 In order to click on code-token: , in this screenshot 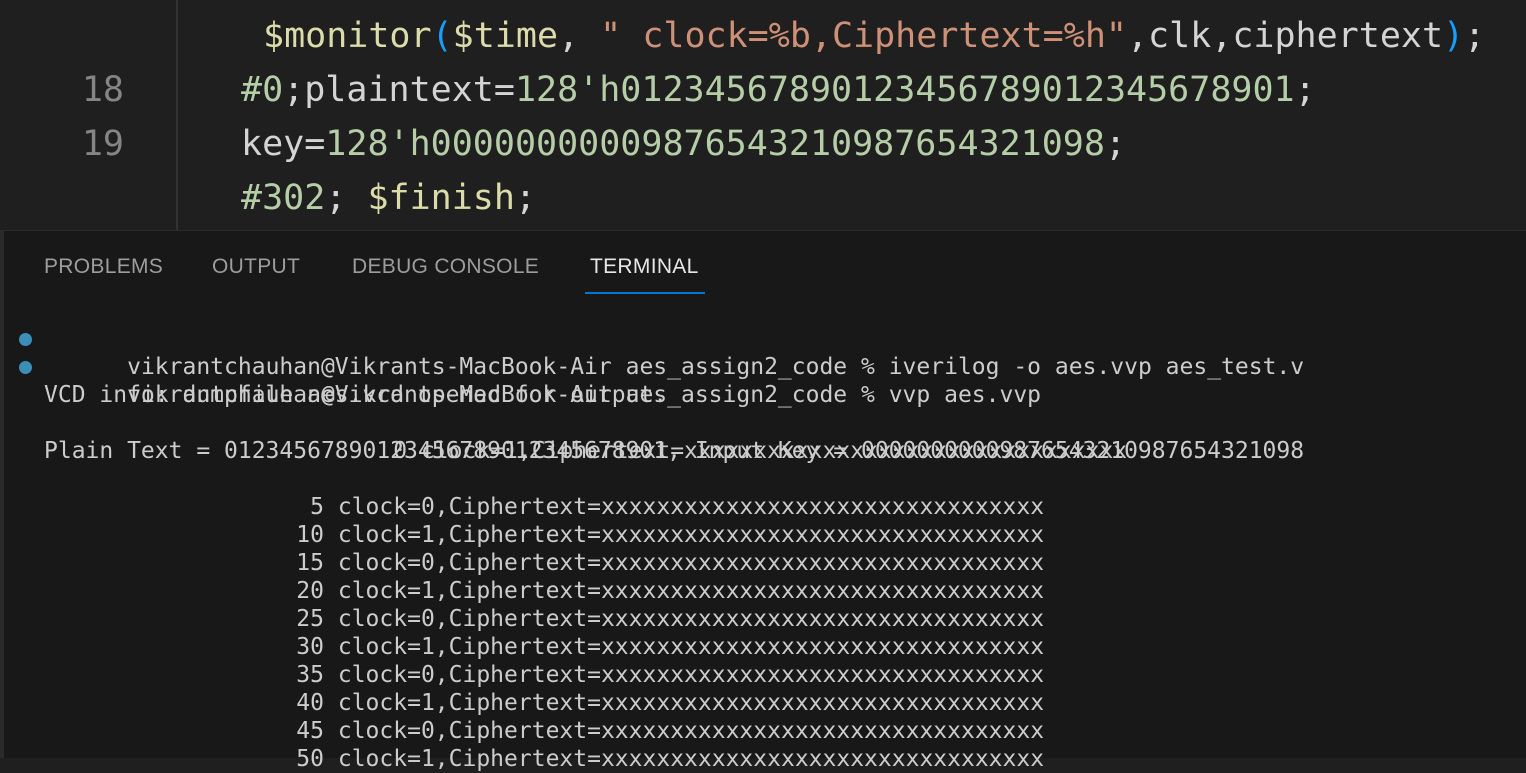, I will do `click(579, 36)`.